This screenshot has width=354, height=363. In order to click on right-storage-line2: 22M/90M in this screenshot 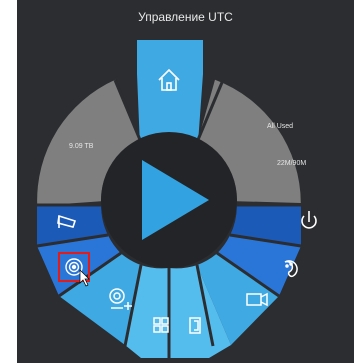, I will do `click(291, 163)`.